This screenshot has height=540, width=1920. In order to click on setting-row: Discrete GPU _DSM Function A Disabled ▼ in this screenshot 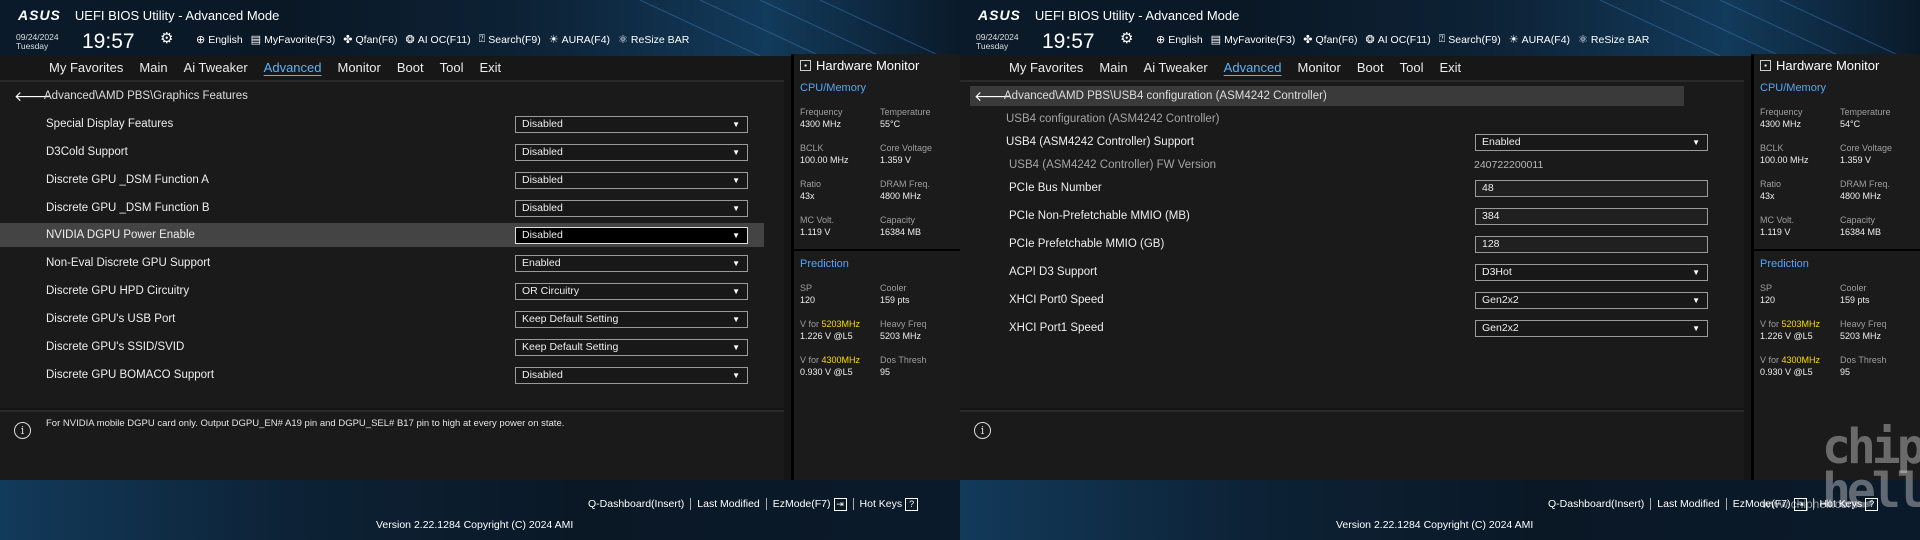, I will do `click(382, 180)`.